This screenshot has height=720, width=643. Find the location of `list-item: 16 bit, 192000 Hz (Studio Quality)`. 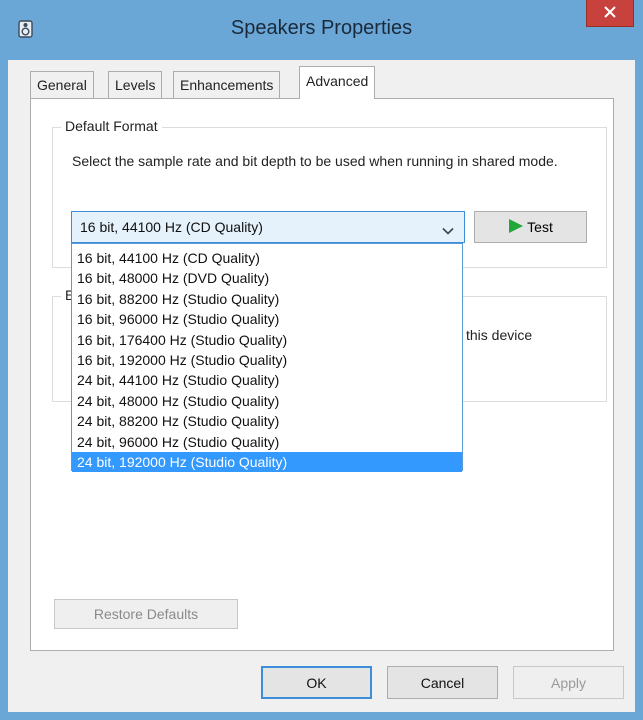

list-item: 16 bit, 192000 Hz (Studio Quality) is located at coordinates (267, 360).